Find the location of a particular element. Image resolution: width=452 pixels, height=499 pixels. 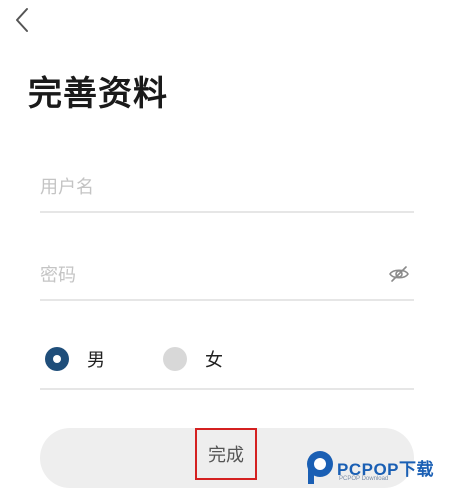

watermark-subtitle: PCPOP Download is located at coordinates (364, 479).